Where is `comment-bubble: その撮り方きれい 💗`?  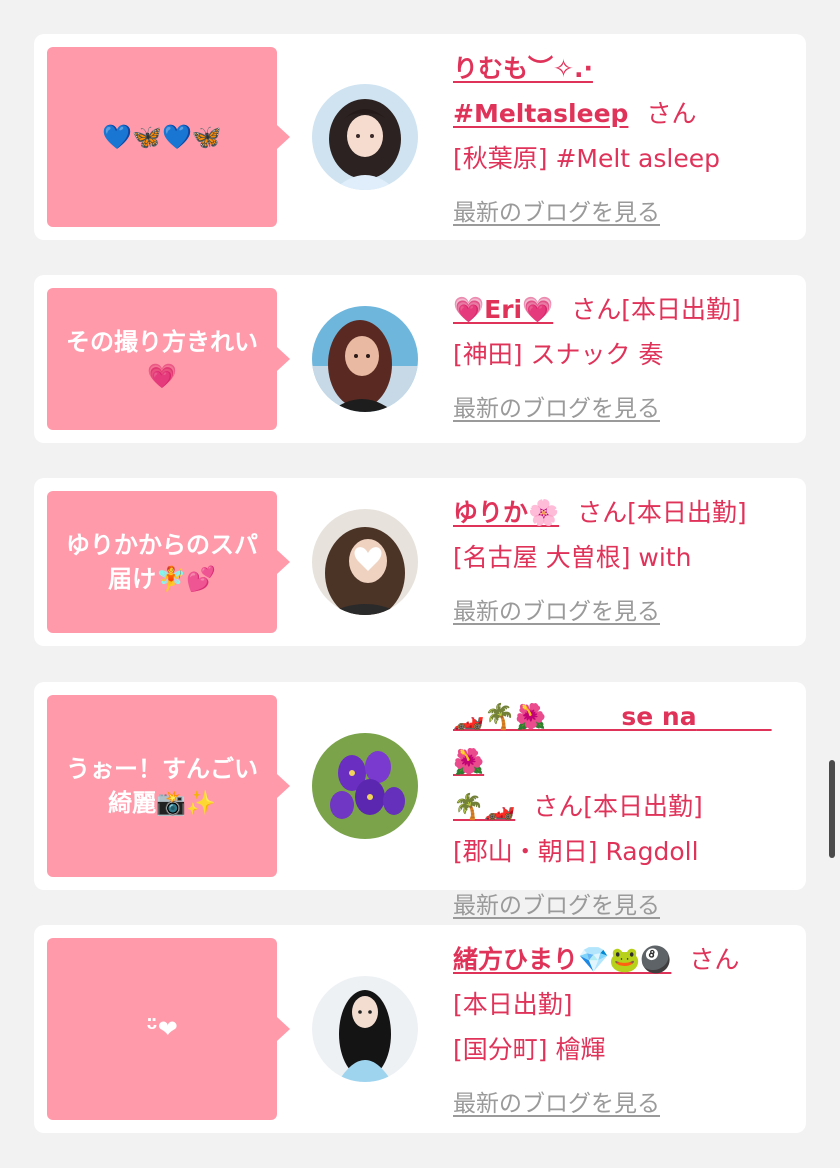
comment-bubble: その撮り方きれい 💗 is located at coordinates (168, 359).